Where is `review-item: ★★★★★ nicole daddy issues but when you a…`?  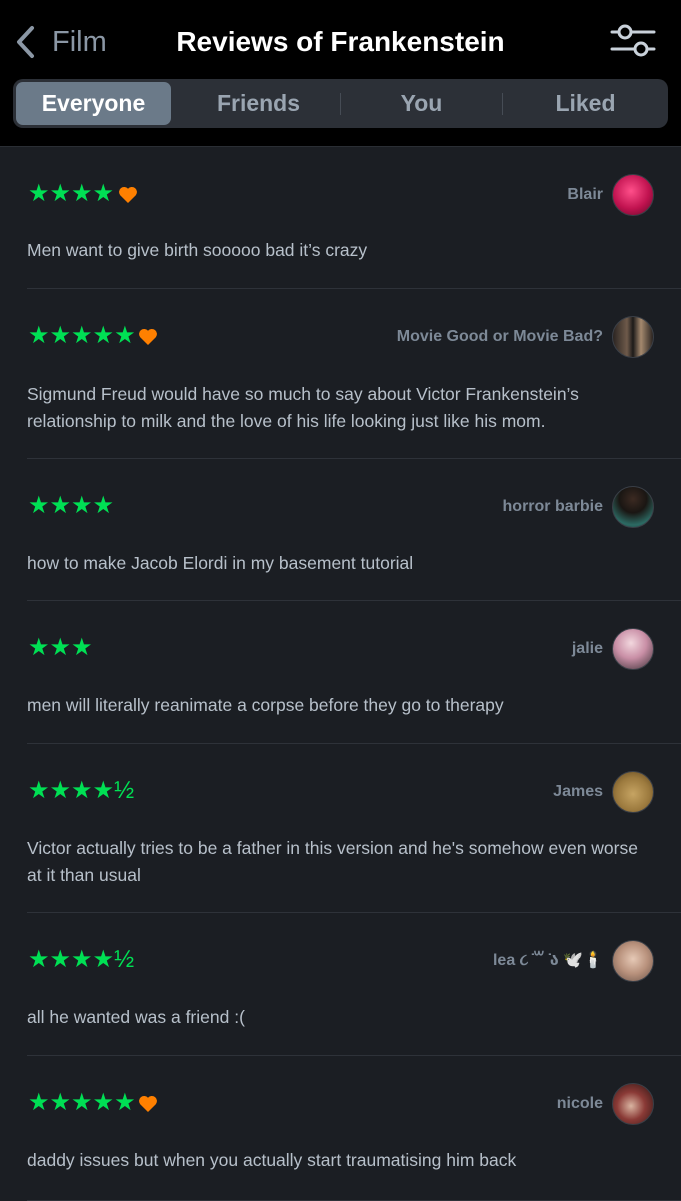
review-item: ★★★★★ nicole daddy issues but when you a… is located at coordinates (340, 1128).